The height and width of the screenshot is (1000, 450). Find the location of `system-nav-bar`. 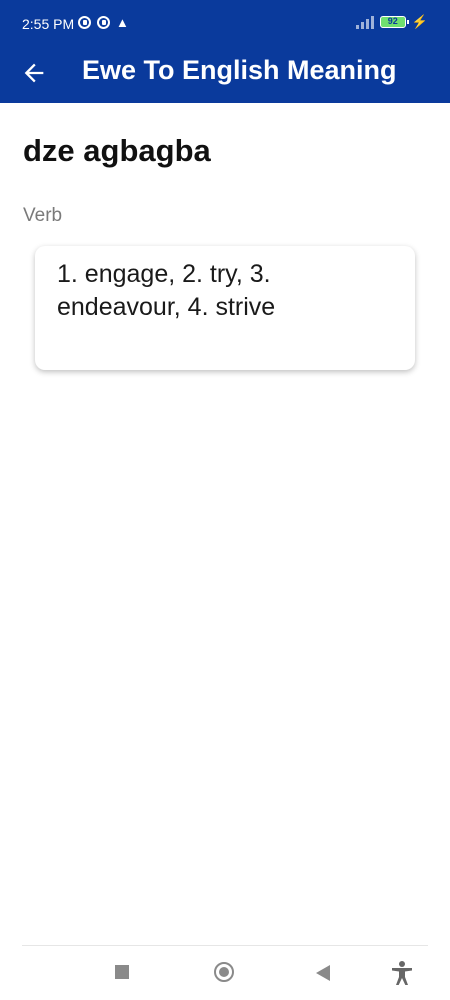

system-nav-bar is located at coordinates (225, 975).